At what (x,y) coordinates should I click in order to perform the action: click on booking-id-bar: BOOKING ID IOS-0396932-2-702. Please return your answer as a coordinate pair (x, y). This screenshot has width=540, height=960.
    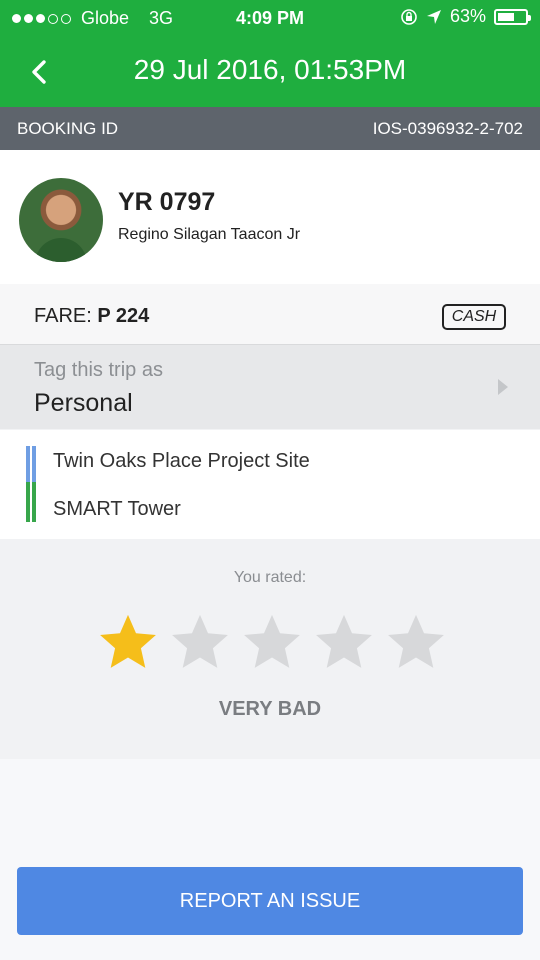
    Looking at the image, I should click on (270, 128).